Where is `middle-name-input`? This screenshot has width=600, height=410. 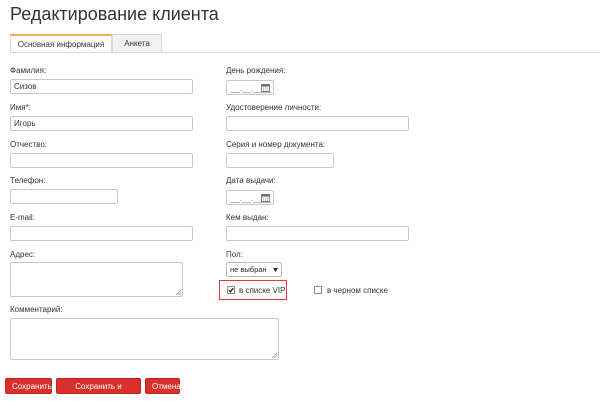 middle-name-input is located at coordinates (101, 160).